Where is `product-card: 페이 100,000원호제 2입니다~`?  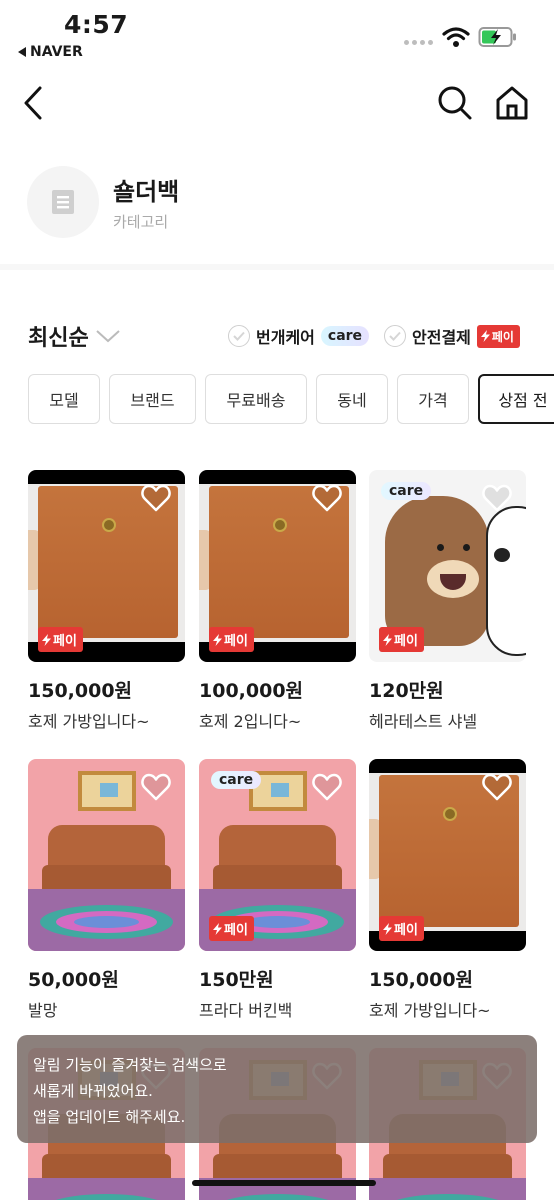 product-card: 페이 100,000원호제 2입니다~ is located at coordinates (277, 601).